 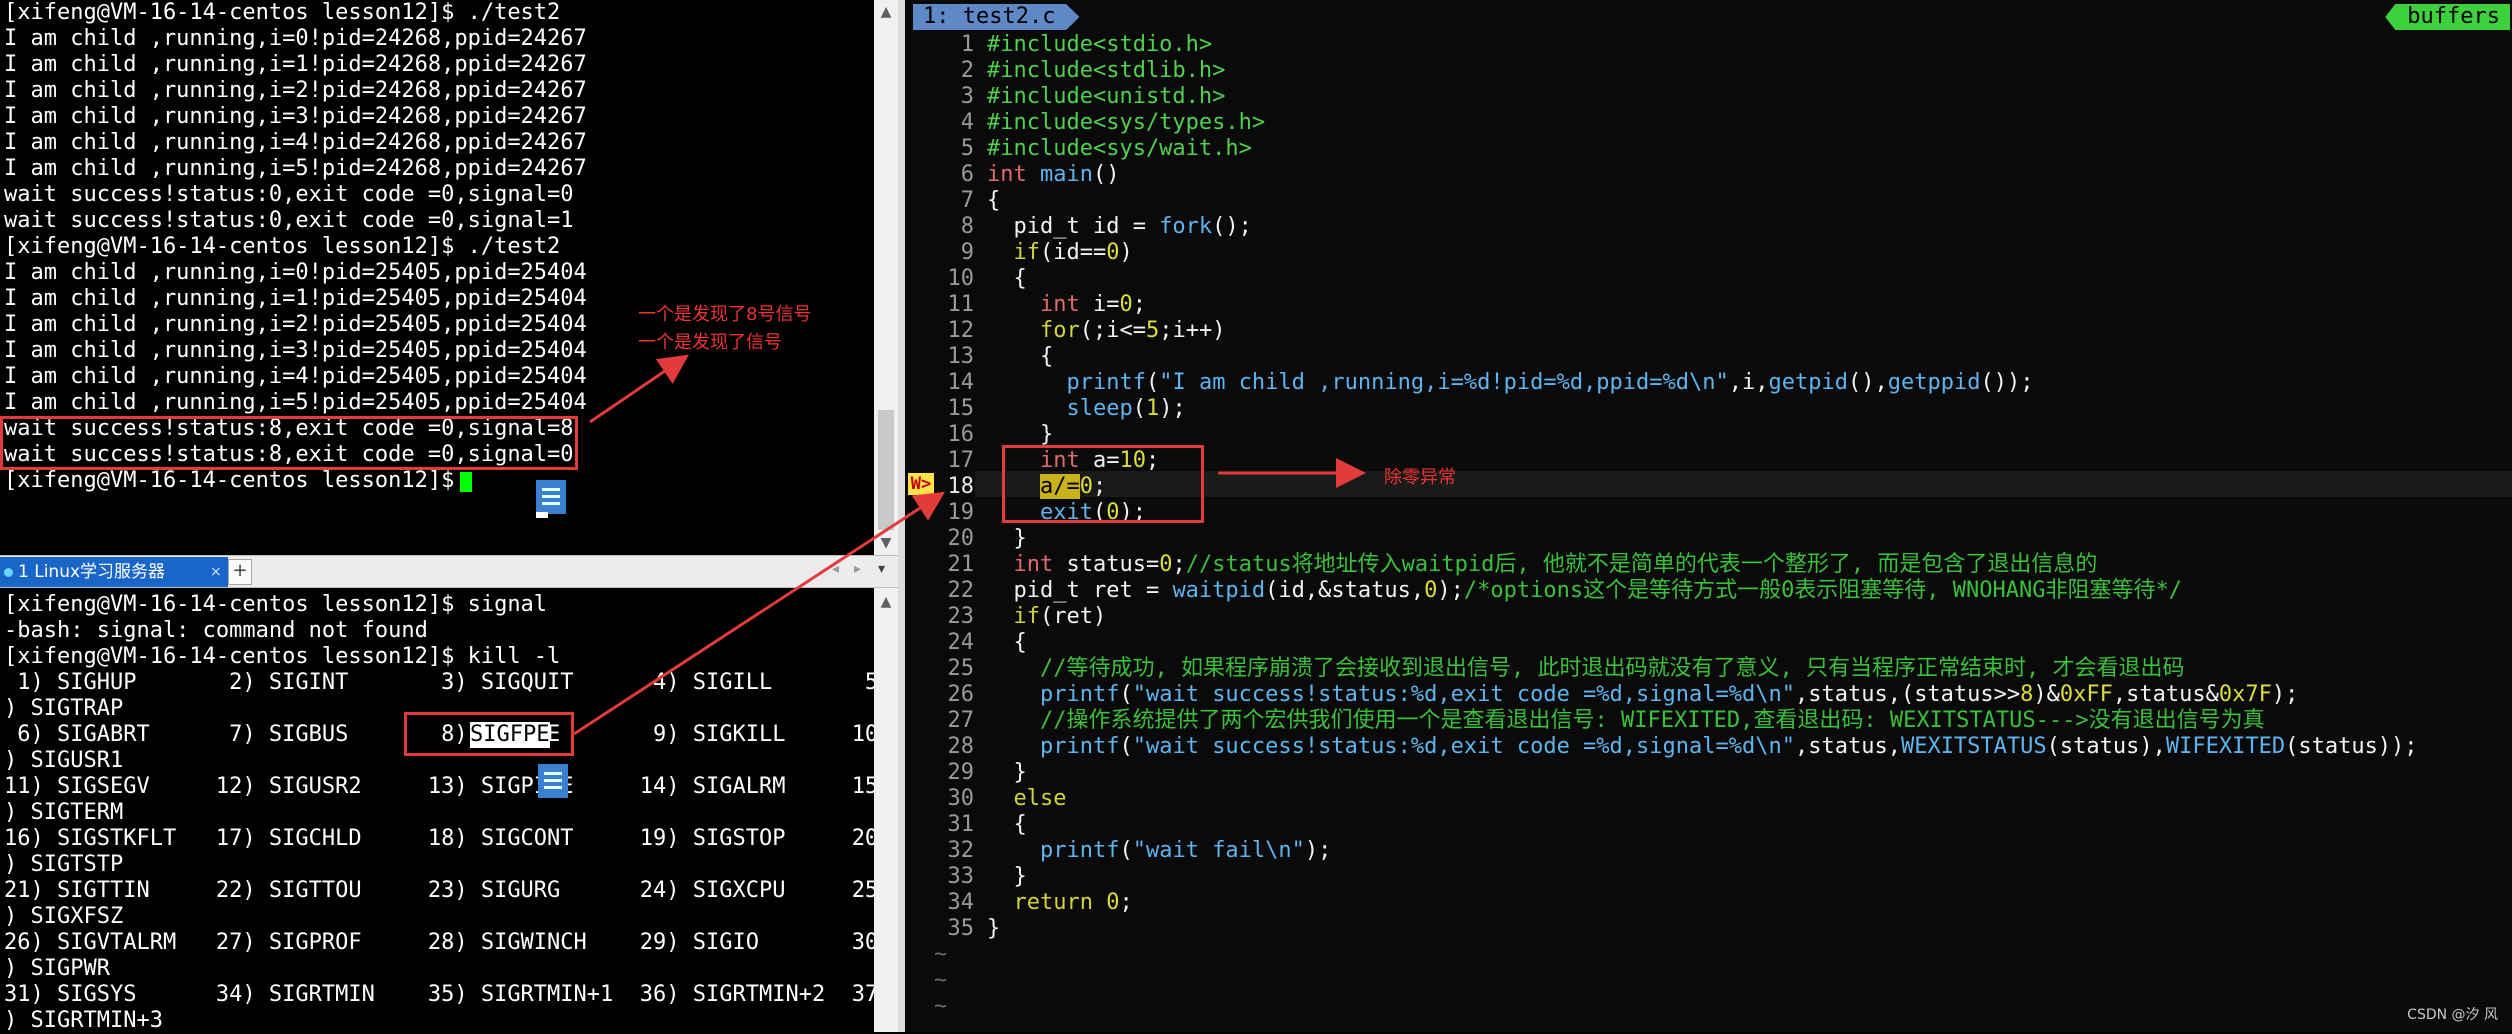 I want to click on line-number: 12, so click(x=961, y=330).